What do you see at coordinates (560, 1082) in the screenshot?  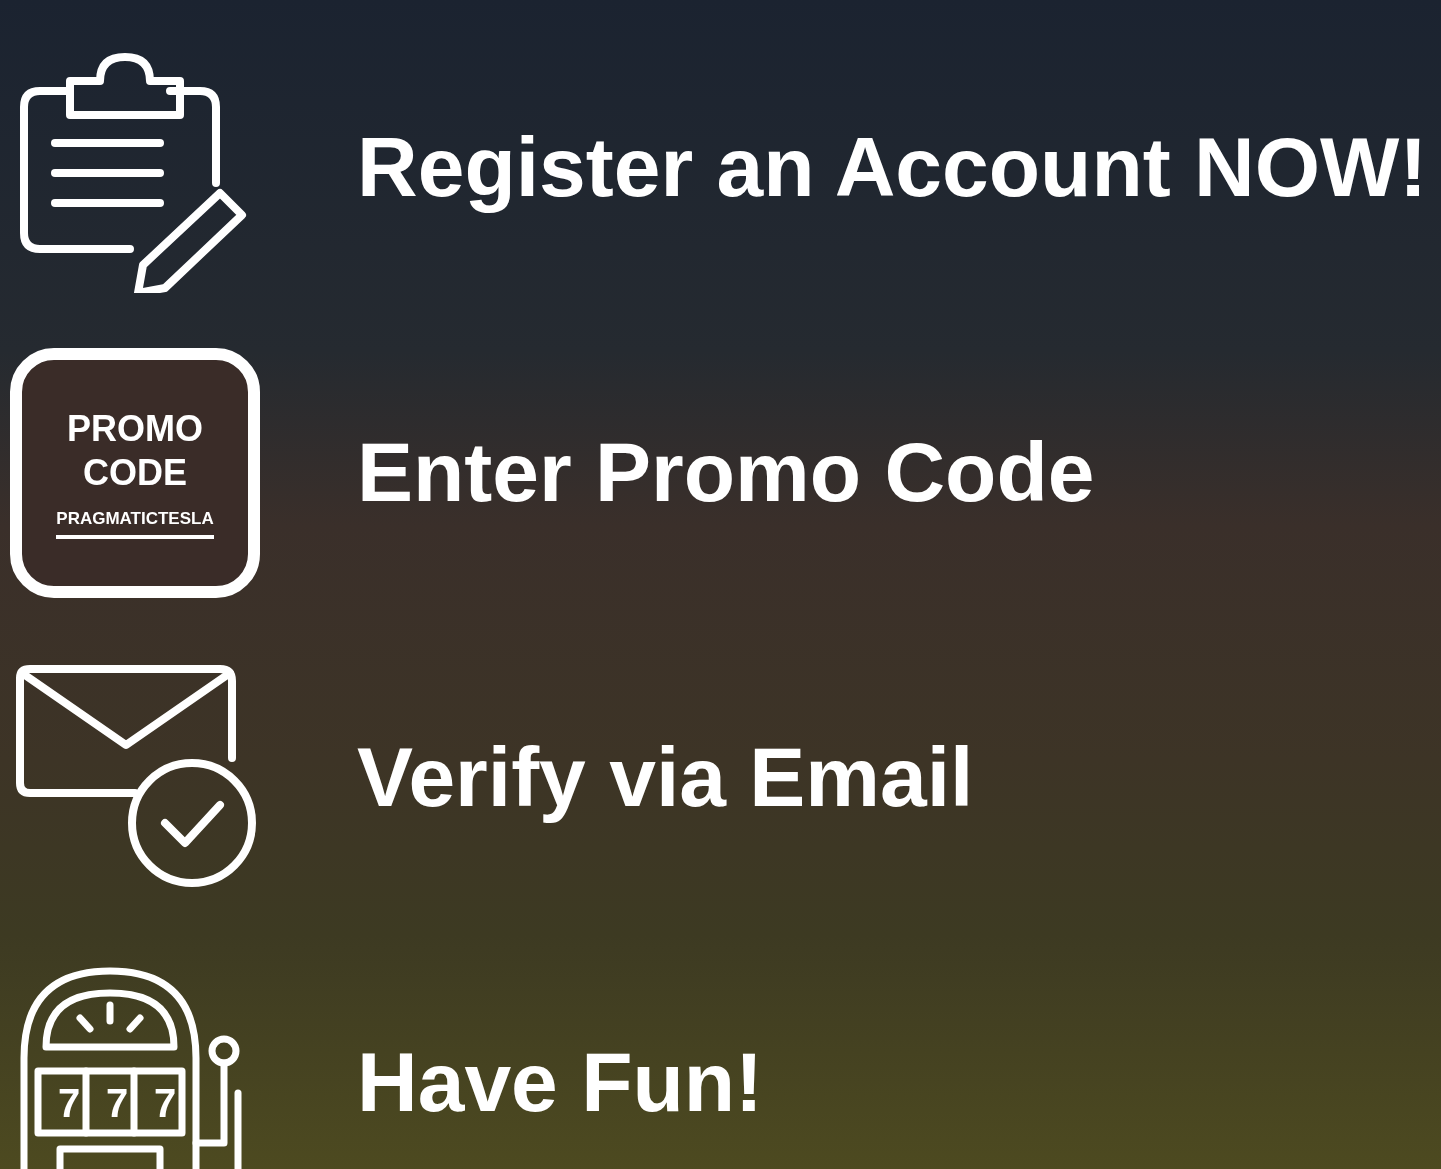 I see `step-title: Have Fun!` at bounding box center [560, 1082].